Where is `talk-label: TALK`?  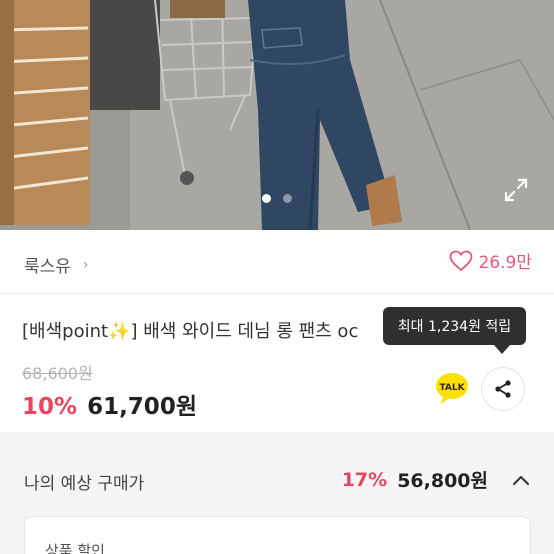
talk-label: TALK is located at coordinates (452, 388).